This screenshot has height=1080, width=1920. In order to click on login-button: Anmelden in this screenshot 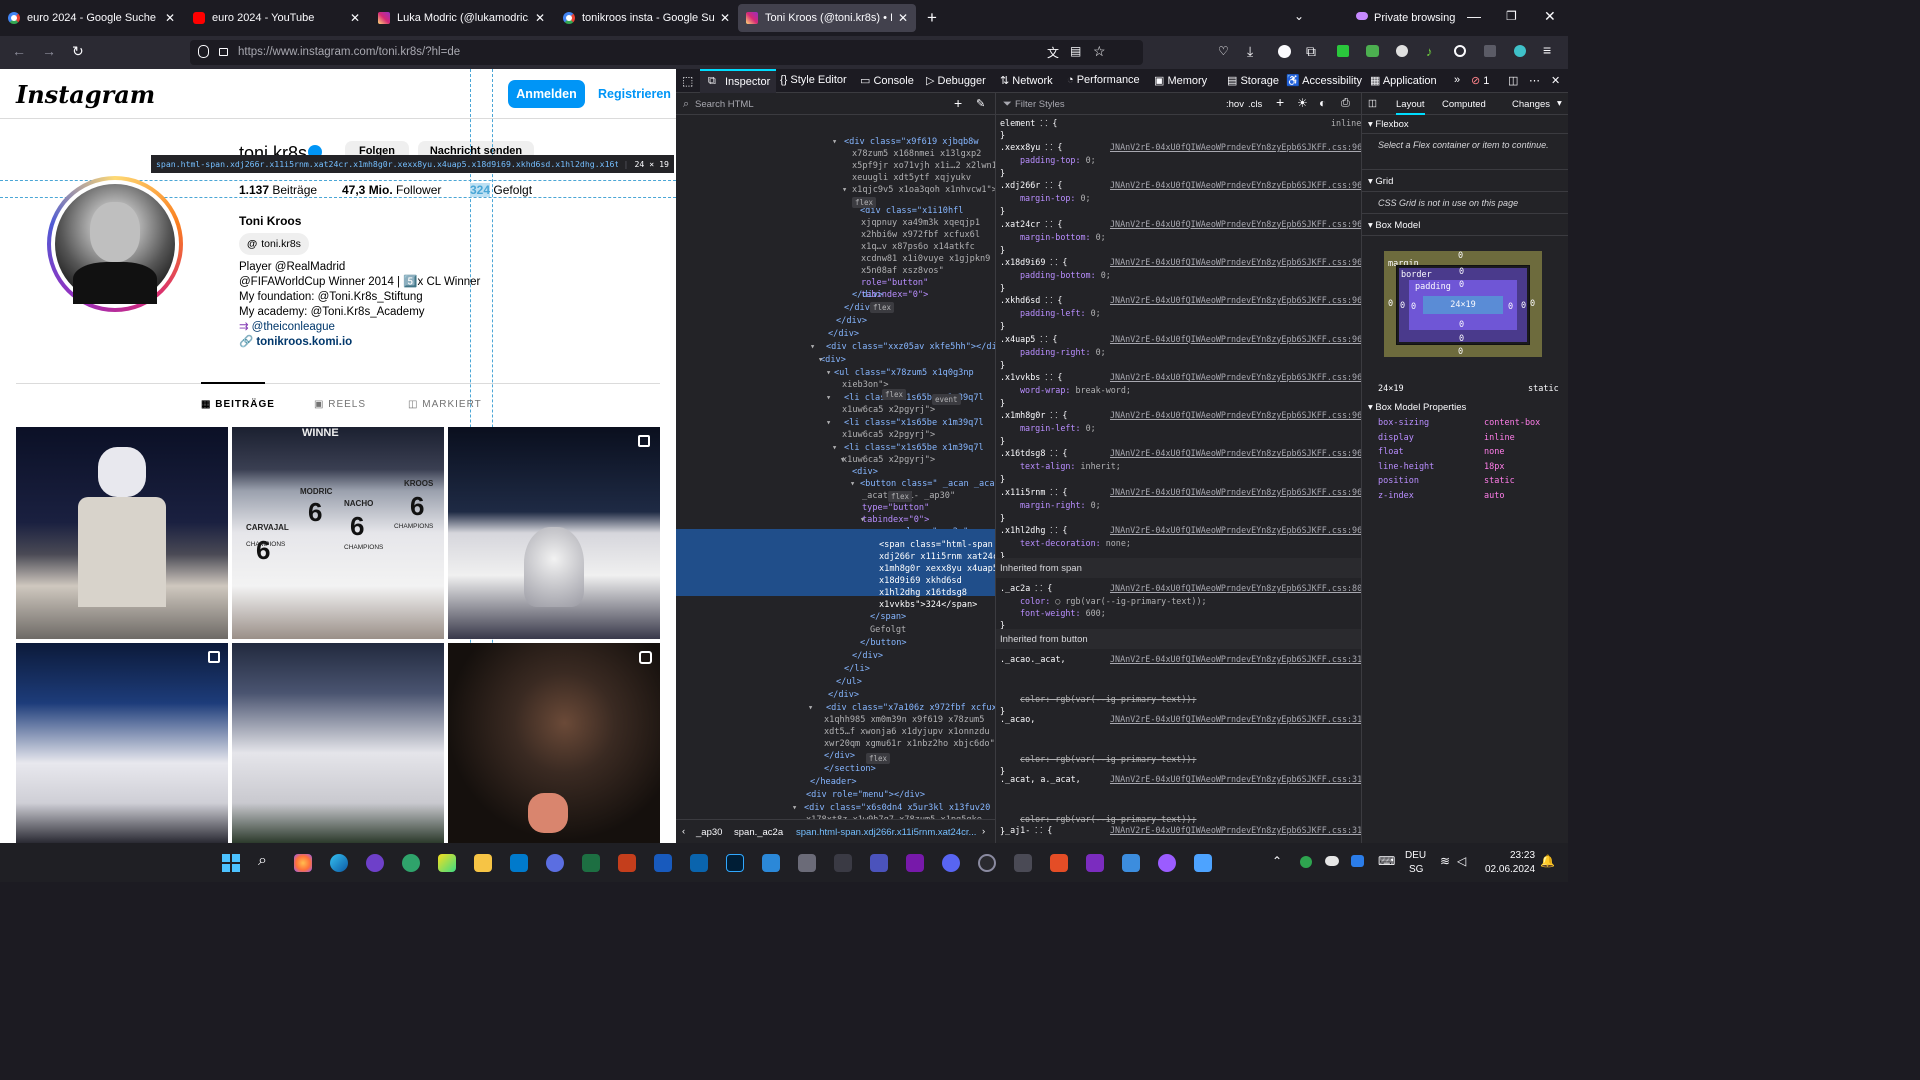, I will do `click(546, 94)`.